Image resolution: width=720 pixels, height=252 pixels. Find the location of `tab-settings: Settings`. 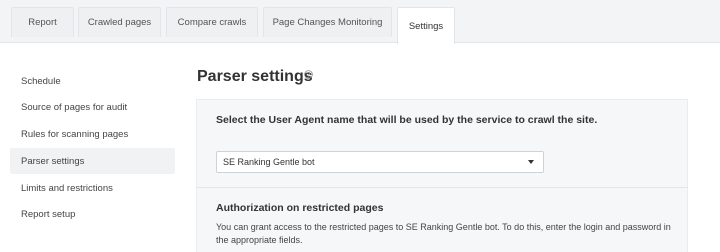

tab-settings: Settings is located at coordinates (426, 25).